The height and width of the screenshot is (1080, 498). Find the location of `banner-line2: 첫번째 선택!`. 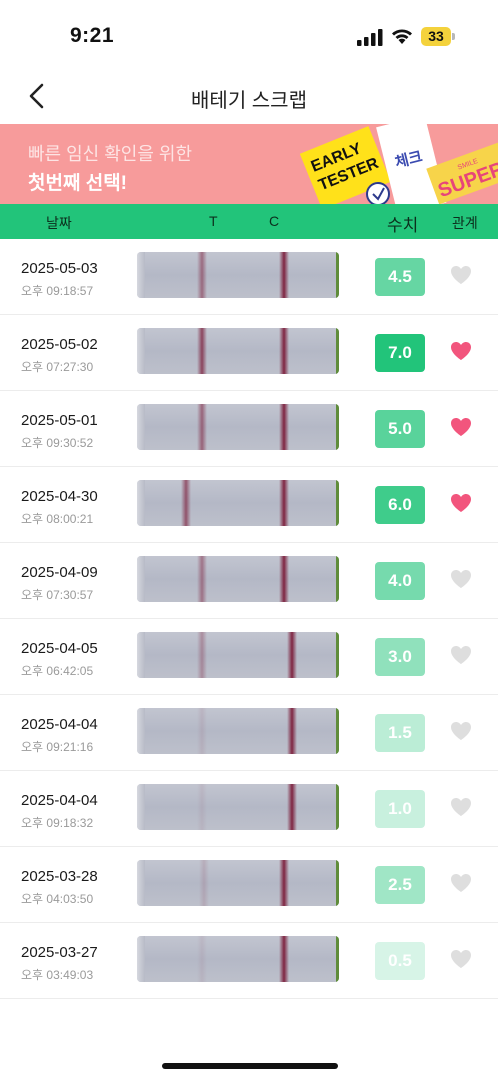

banner-line2: 첫번째 선택! is located at coordinates (78, 183).